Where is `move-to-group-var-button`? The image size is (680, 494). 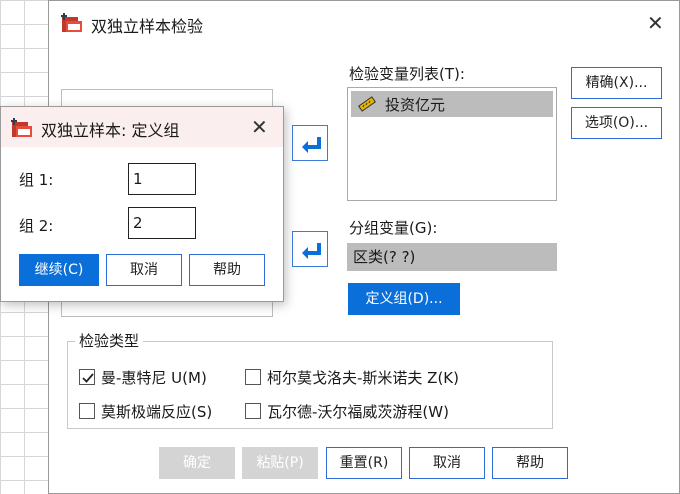
move-to-group-var-button is located at coordinates (310, 249).